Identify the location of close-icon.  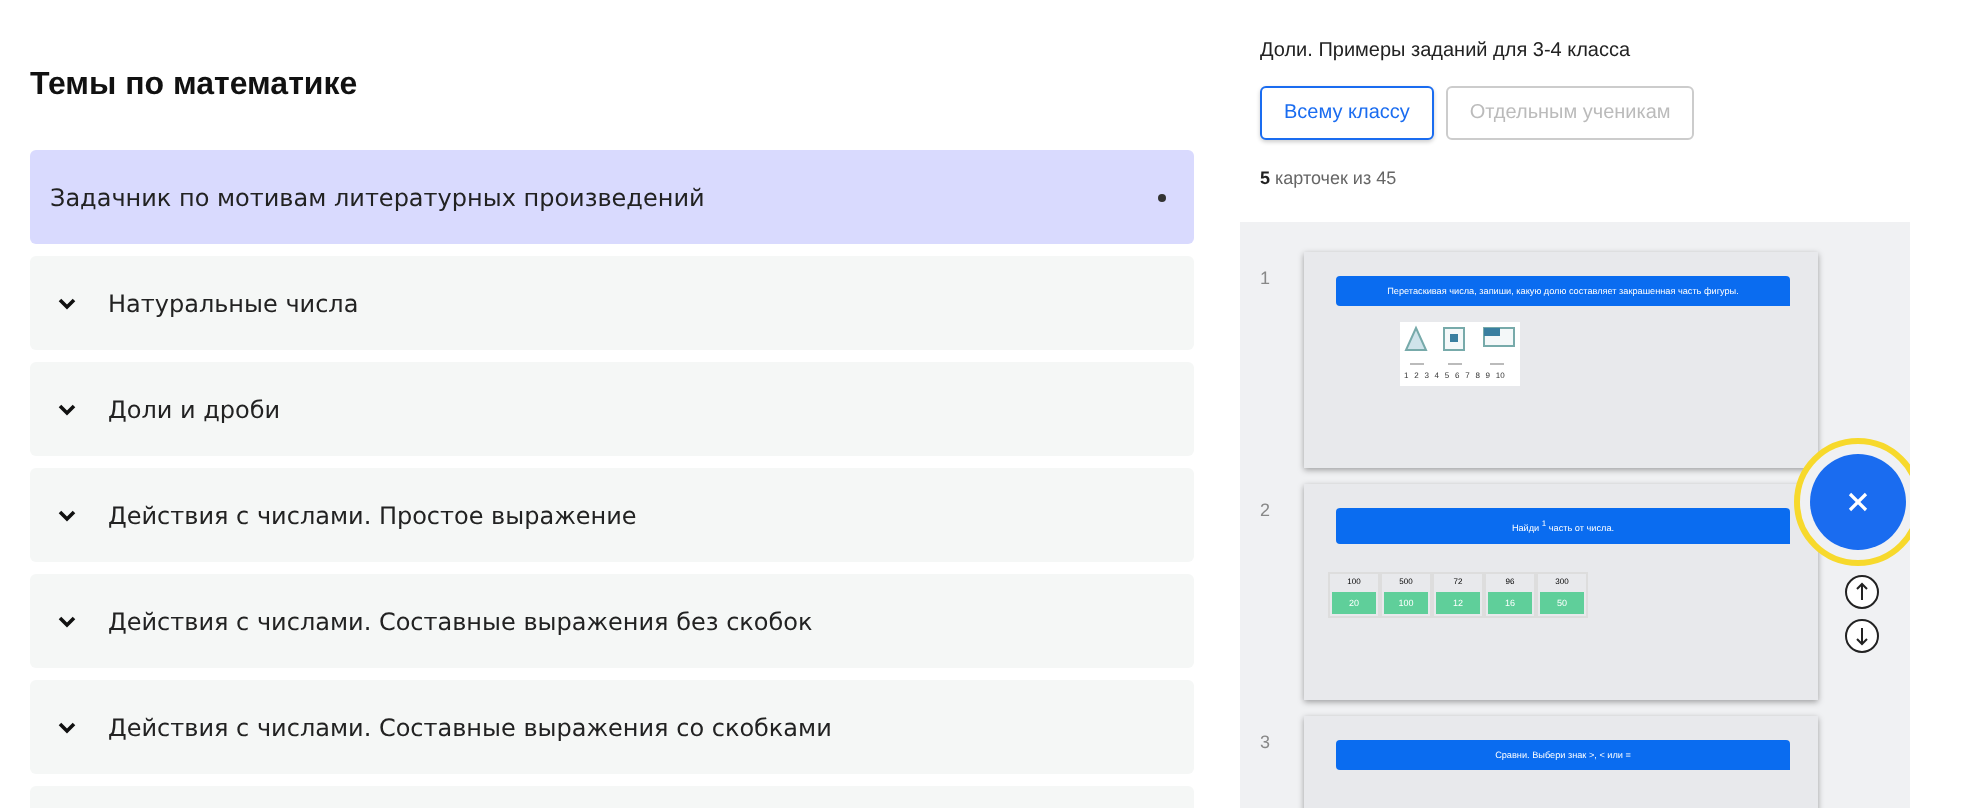
(1858, 502).